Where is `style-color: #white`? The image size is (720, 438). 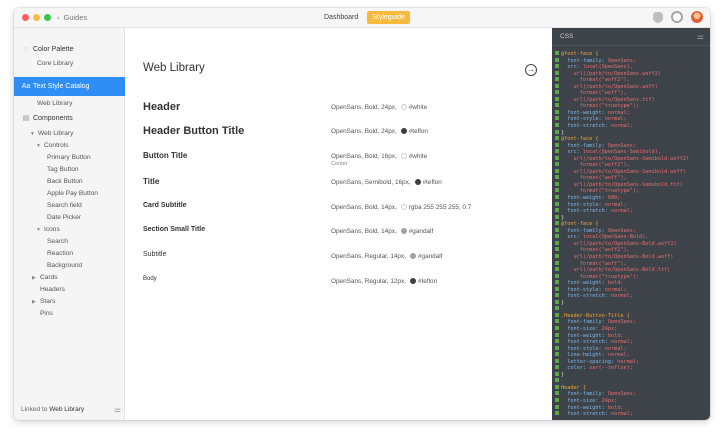
style-color: #white is located at coordinates (418, 107).